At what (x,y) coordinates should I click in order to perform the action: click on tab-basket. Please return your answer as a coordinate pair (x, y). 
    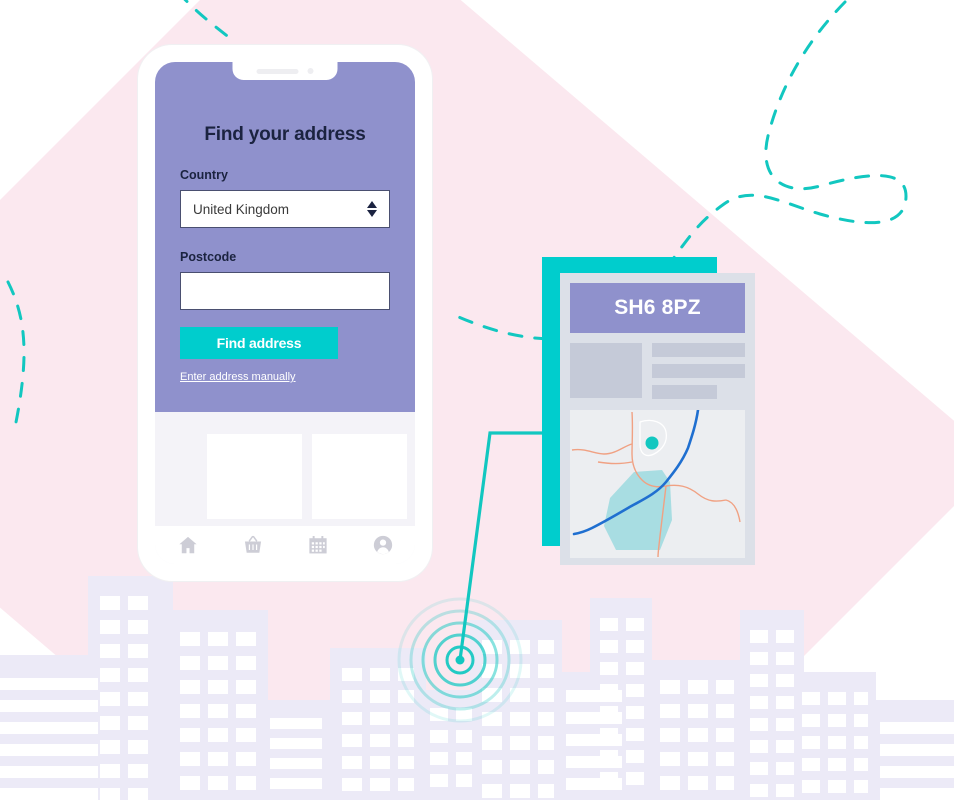
    Looking at the image, I should click on (252, 545).